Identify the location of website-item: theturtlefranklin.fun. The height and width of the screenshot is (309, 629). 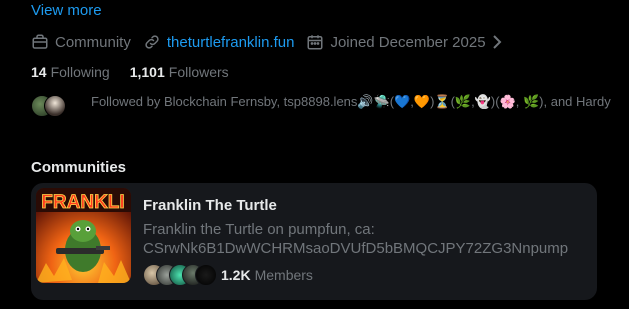
(219, 42).